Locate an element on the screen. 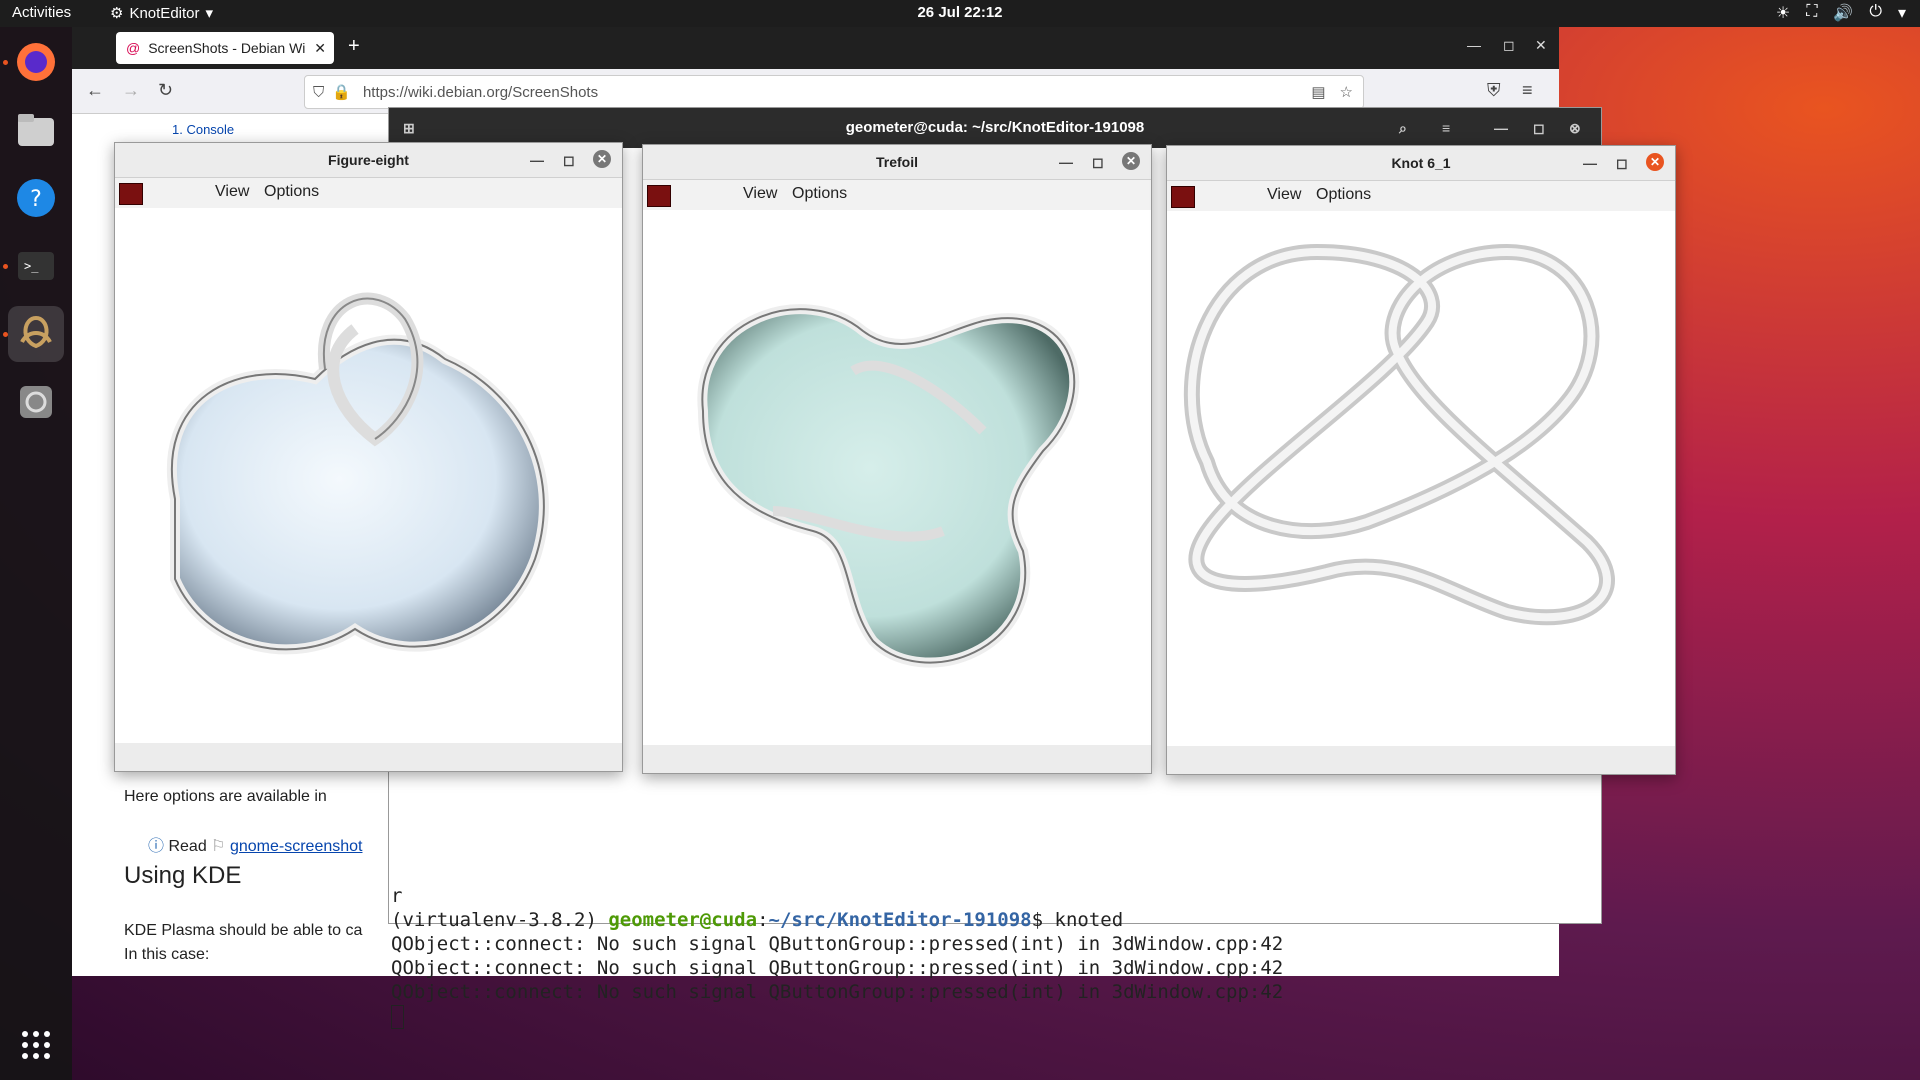 This screenshot has width=1920, height=1080. toc-item: 1. Console is located at coordinates (203, 129).